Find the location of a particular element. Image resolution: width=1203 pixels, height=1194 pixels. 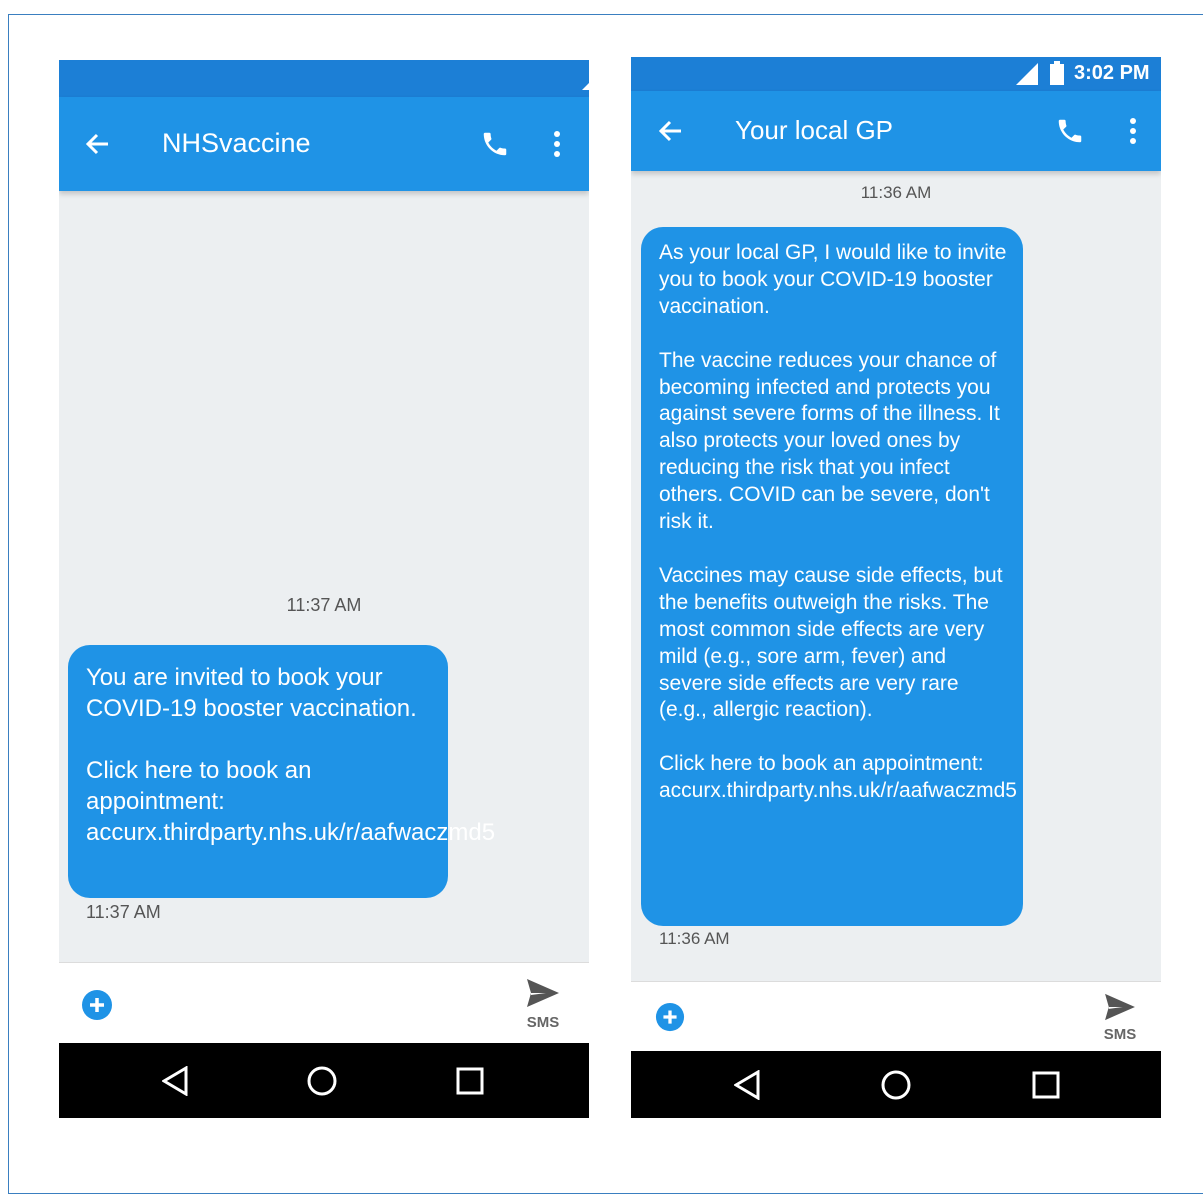

contact-name: Your local GP is located at coordinates (814, 130).